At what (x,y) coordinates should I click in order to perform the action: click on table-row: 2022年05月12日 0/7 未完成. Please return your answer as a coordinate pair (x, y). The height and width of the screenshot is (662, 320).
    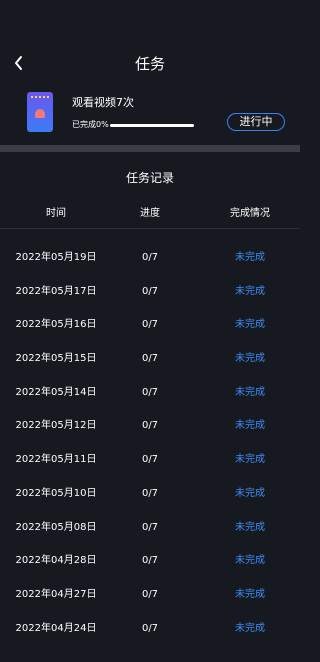
    Looking at the image, I should click on (150, 435).